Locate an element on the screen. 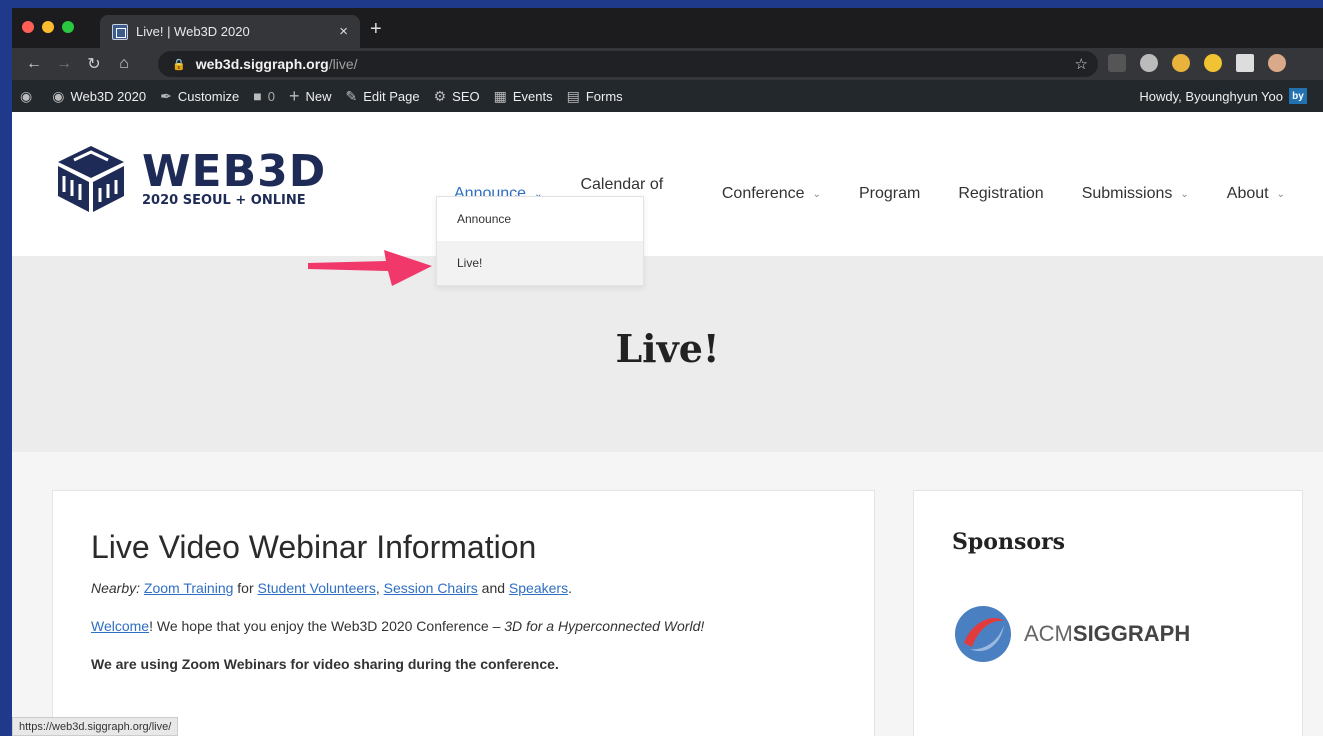 The height and width of the screenshot is (736, 1323). seo-gear-icon: ⚙ is located at coordinates (440, 95).